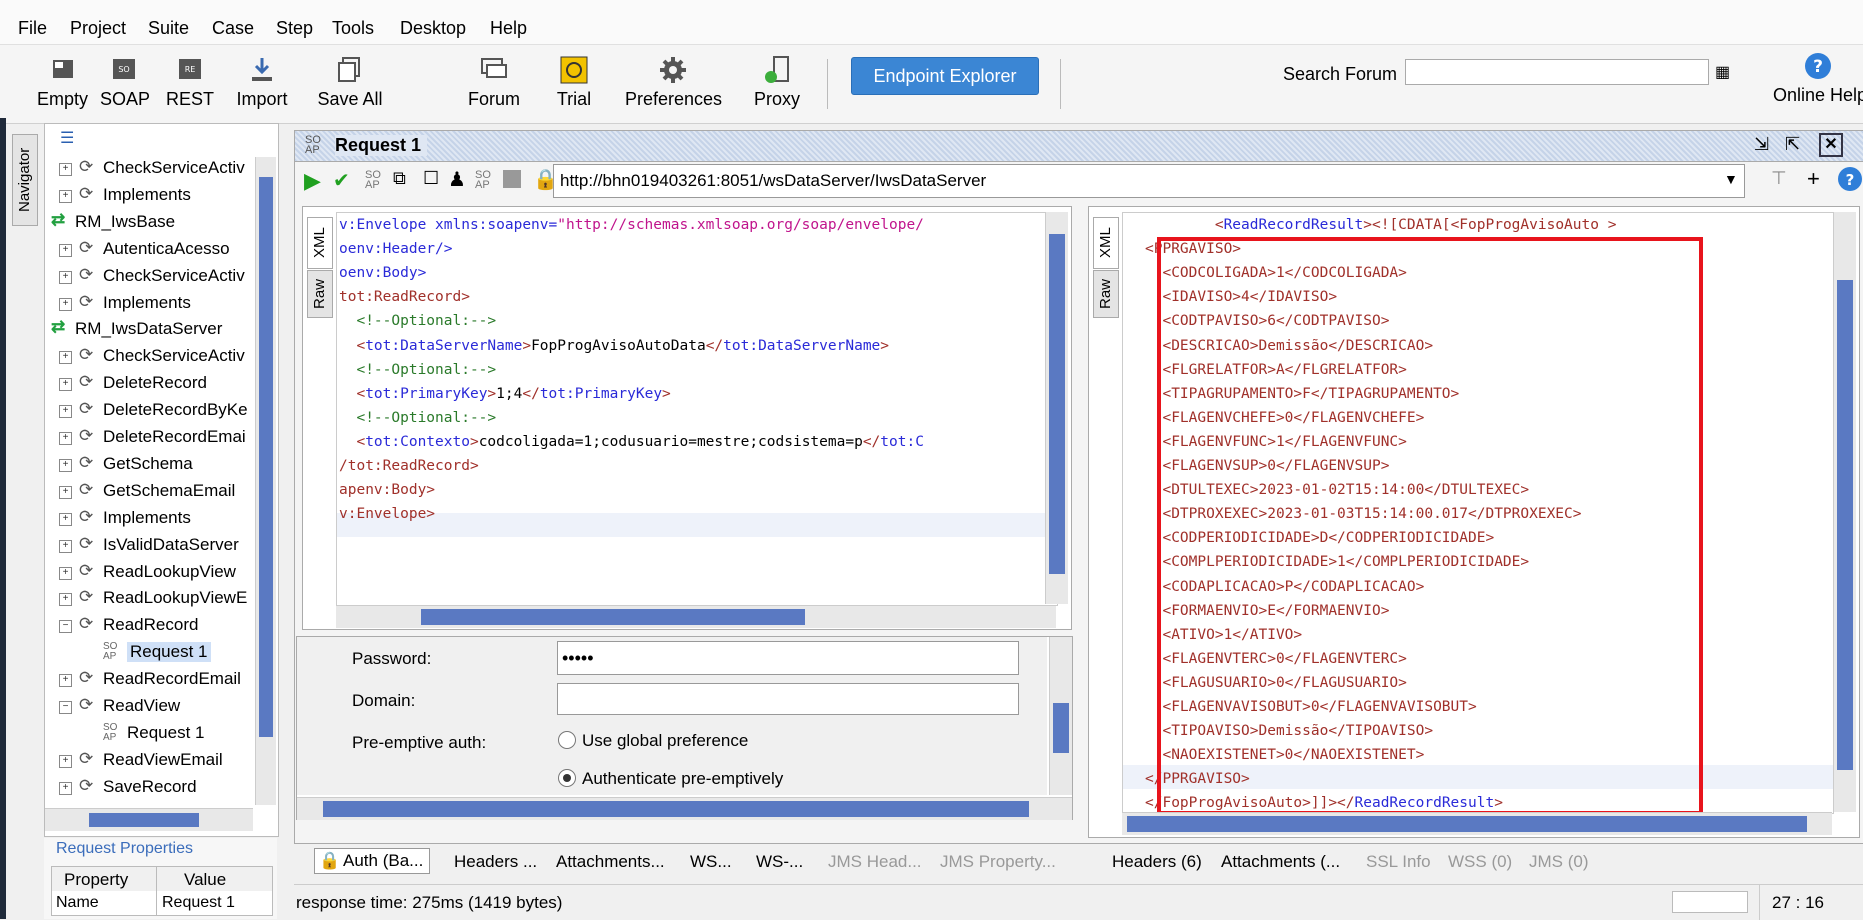 This screenshot has width=1863, height=920. Describe the element at coordinates (682, 779) in the screenshot. I see `radio-preemptive-label: Authenticate pre-emptively` at that location.